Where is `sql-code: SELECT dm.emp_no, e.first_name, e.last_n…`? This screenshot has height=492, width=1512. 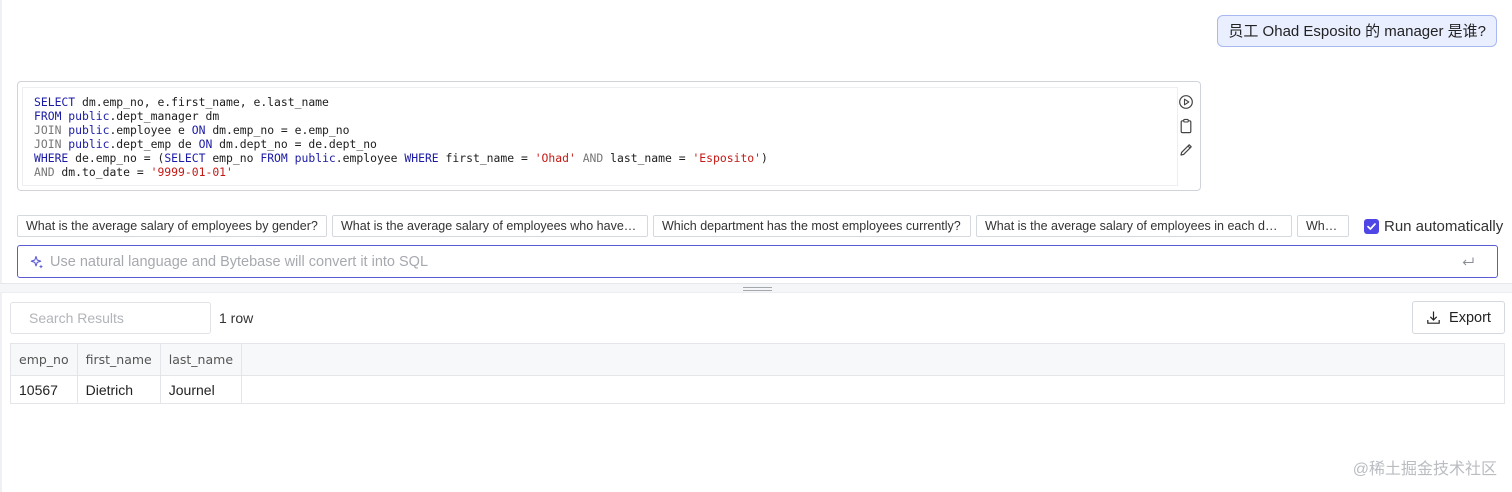
sql-code: SELECT dm.emp_no, e.first_name, e.last_n… is located at coordinates (401, 137).